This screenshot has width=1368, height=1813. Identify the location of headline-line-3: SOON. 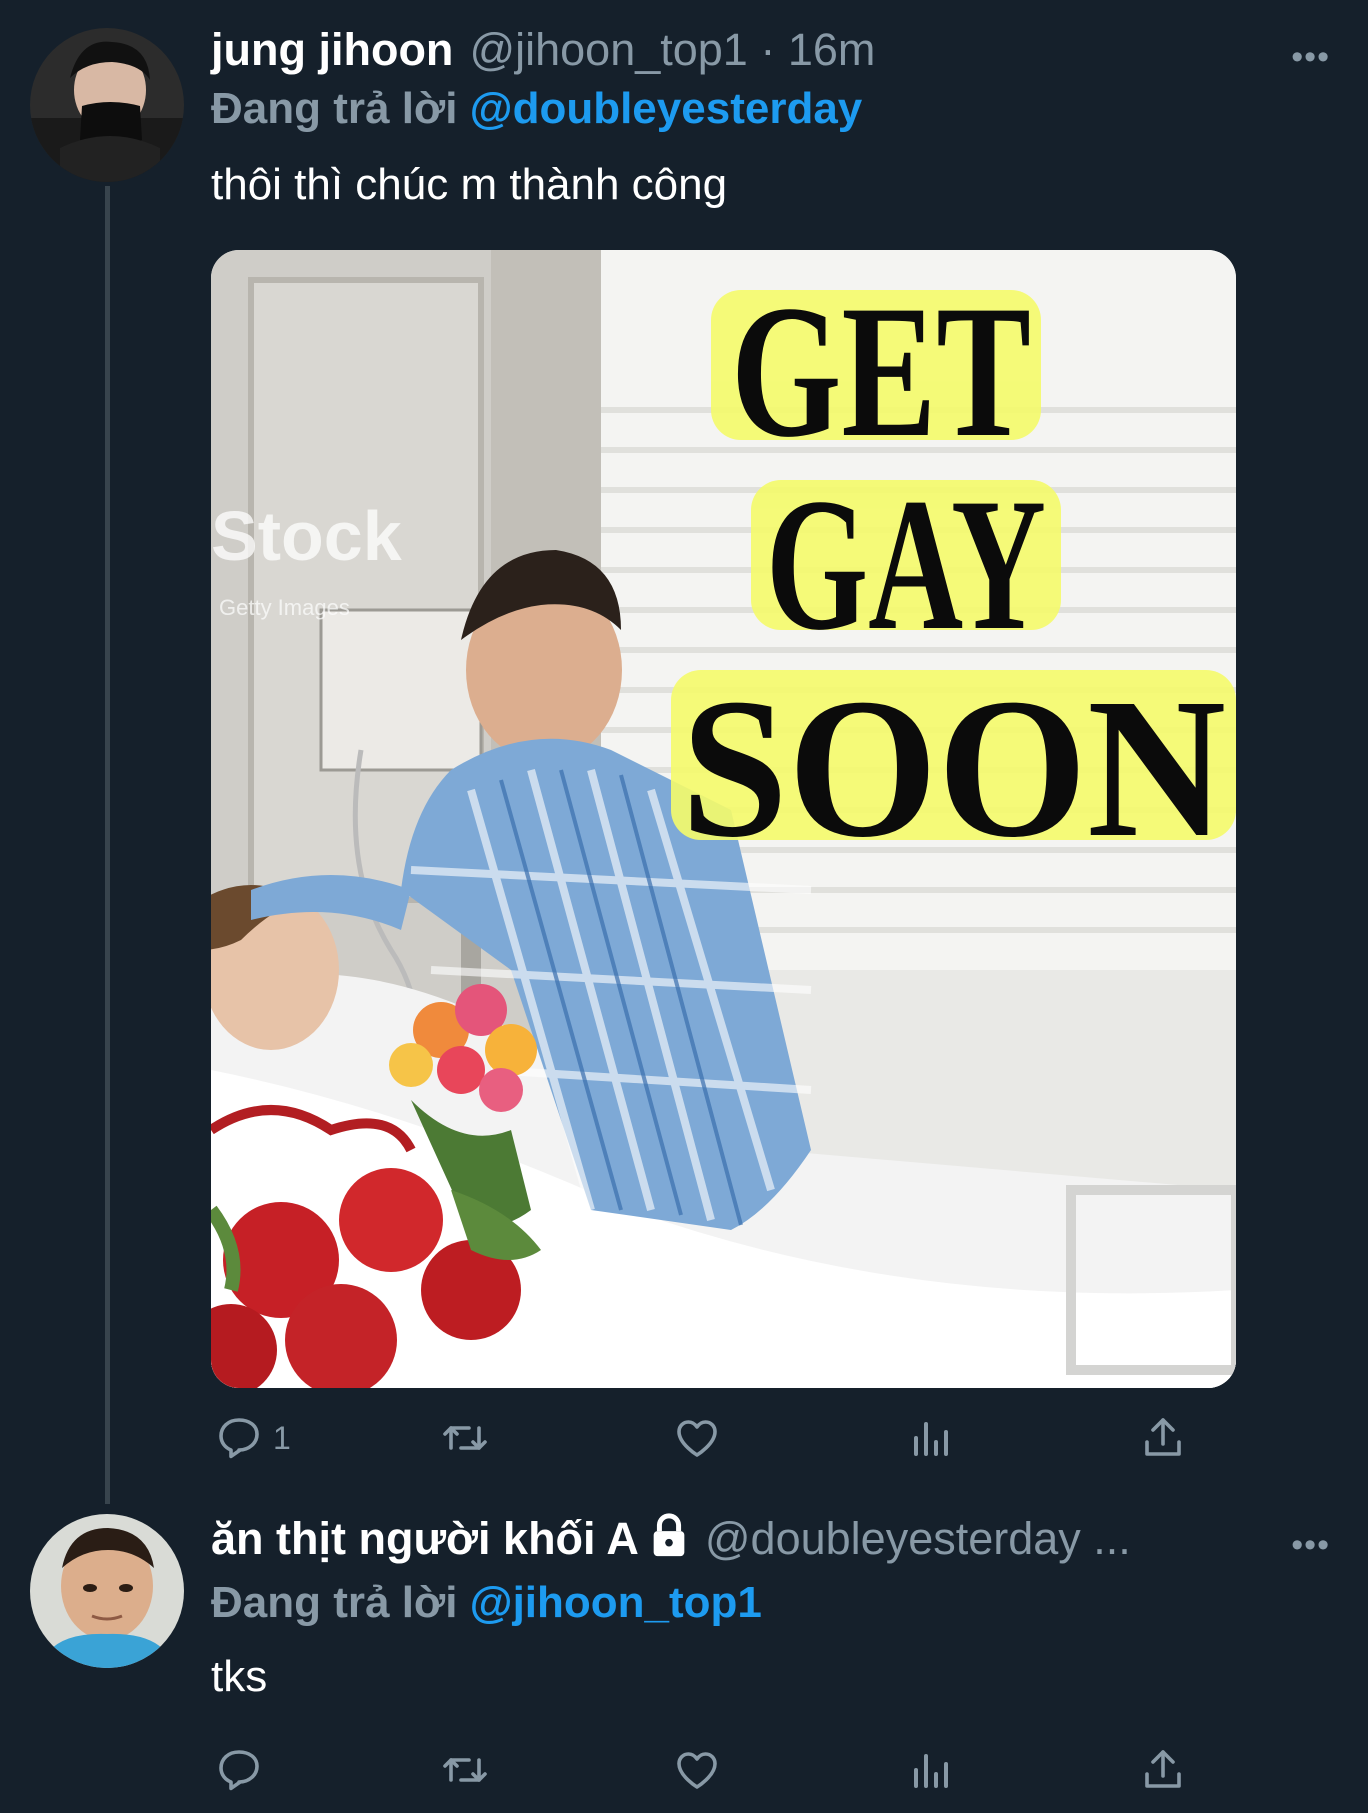
(953, 768).